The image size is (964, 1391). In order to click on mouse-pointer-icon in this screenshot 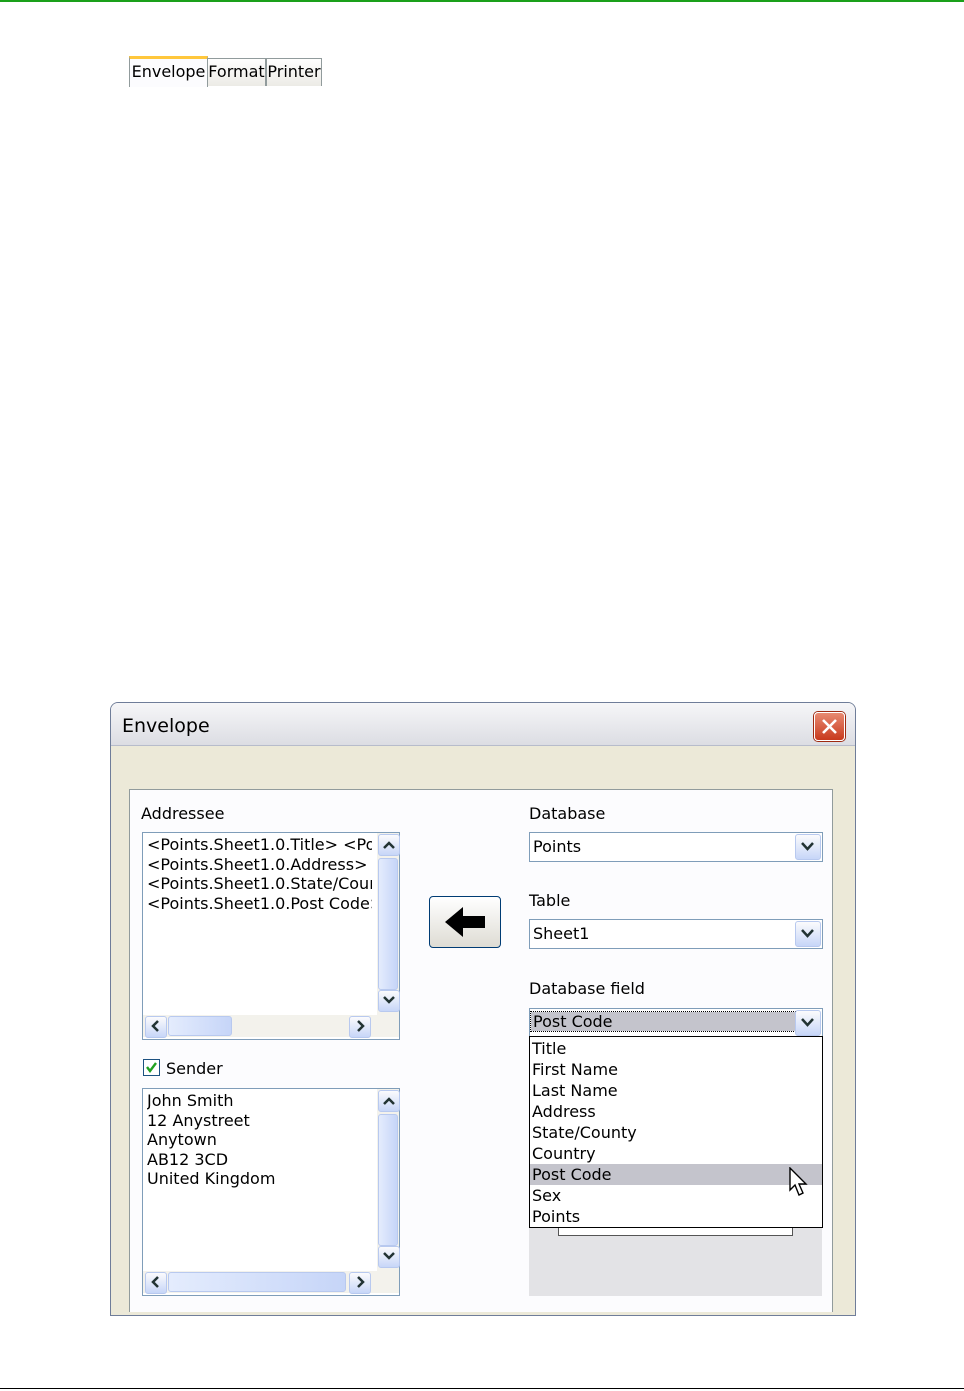, I will do `click(798, 1181)`.